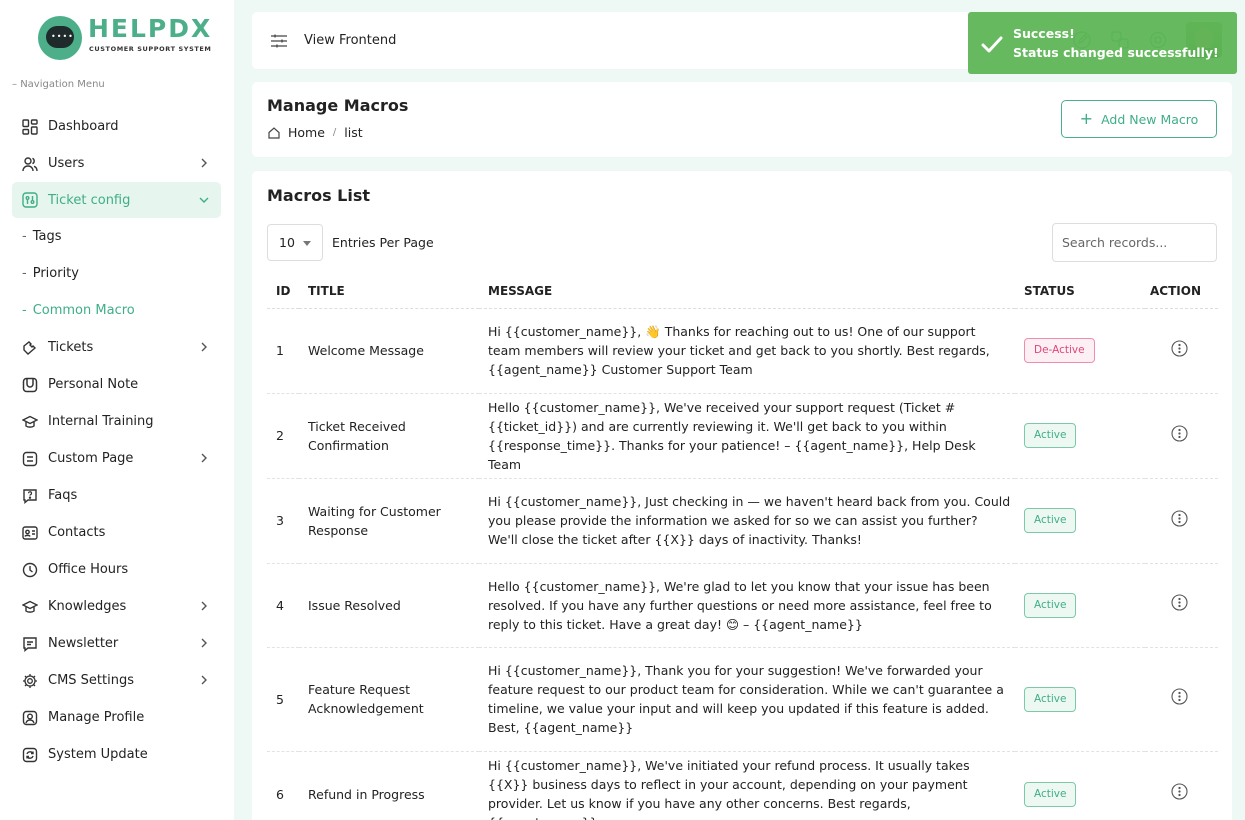  What do you see at coordinates (83, 310) in the screenshot?
I see `sidebar-subitem-label: Common Macro` at bounding box center [83, 310].